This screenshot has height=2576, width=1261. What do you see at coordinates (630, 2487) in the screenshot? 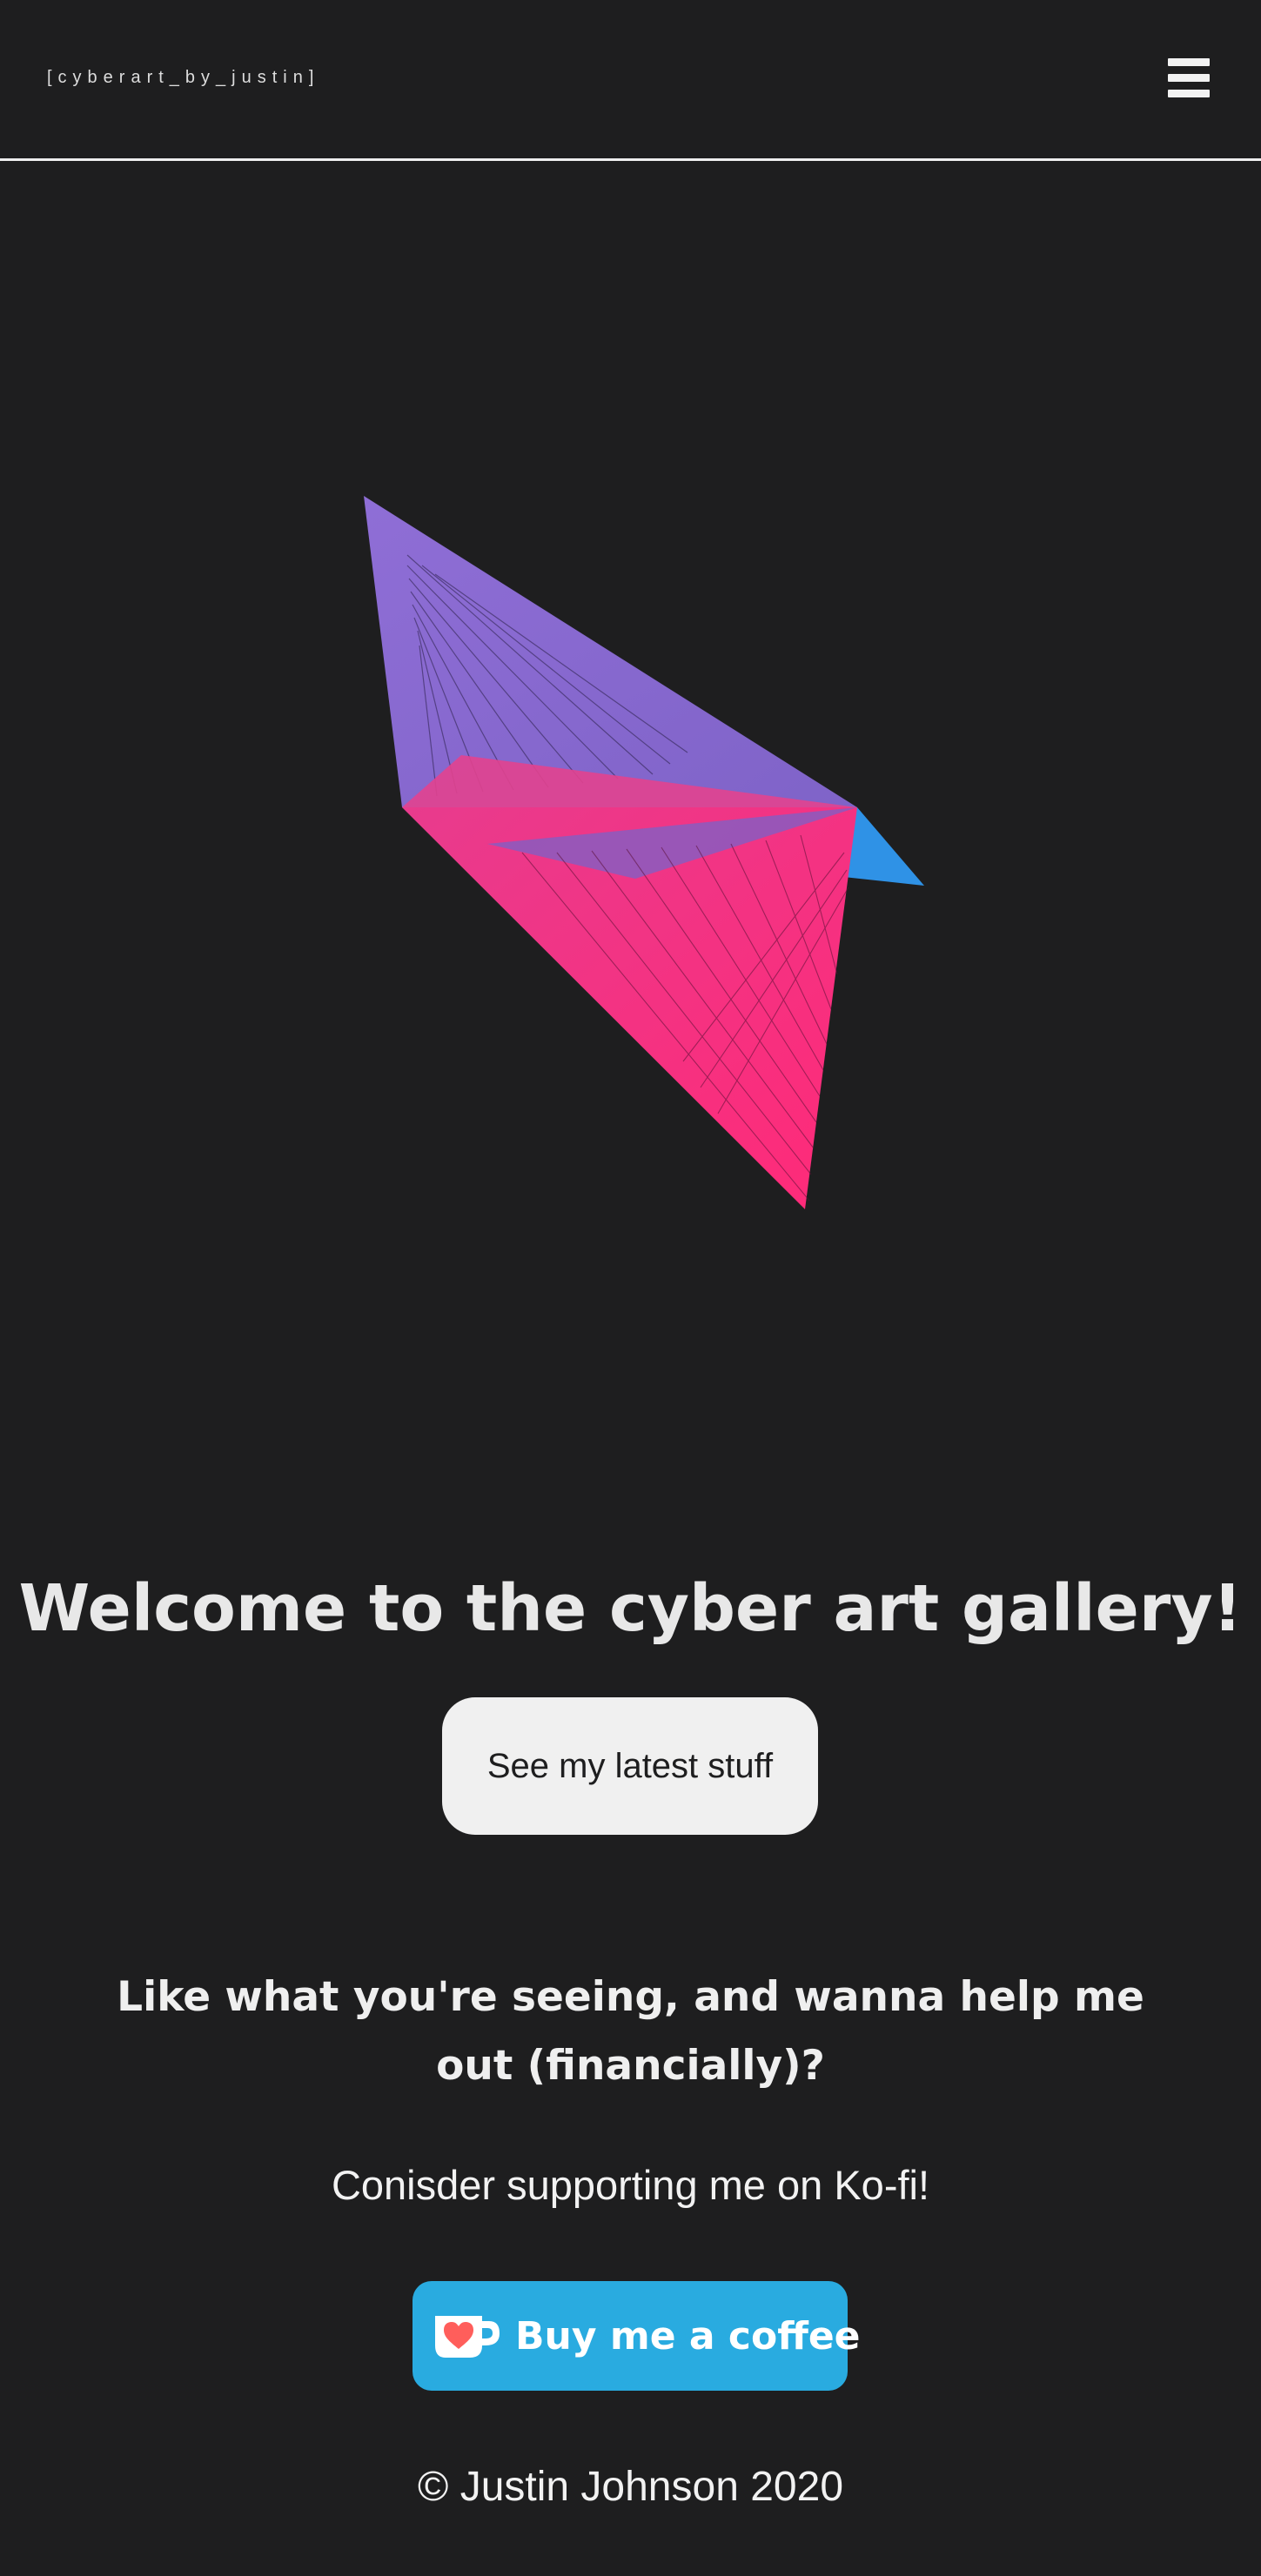
I see `copyright-footer: © Justin Johnson 2020` at bounding box center [630, 2487].